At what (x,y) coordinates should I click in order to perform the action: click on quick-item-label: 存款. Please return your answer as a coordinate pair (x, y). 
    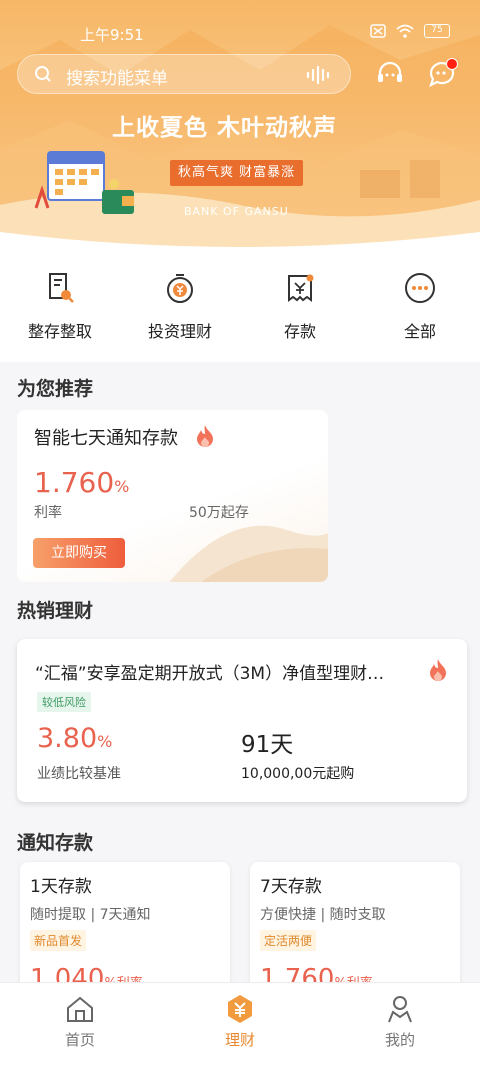
    Looking at the image, I should click on (299, 331).